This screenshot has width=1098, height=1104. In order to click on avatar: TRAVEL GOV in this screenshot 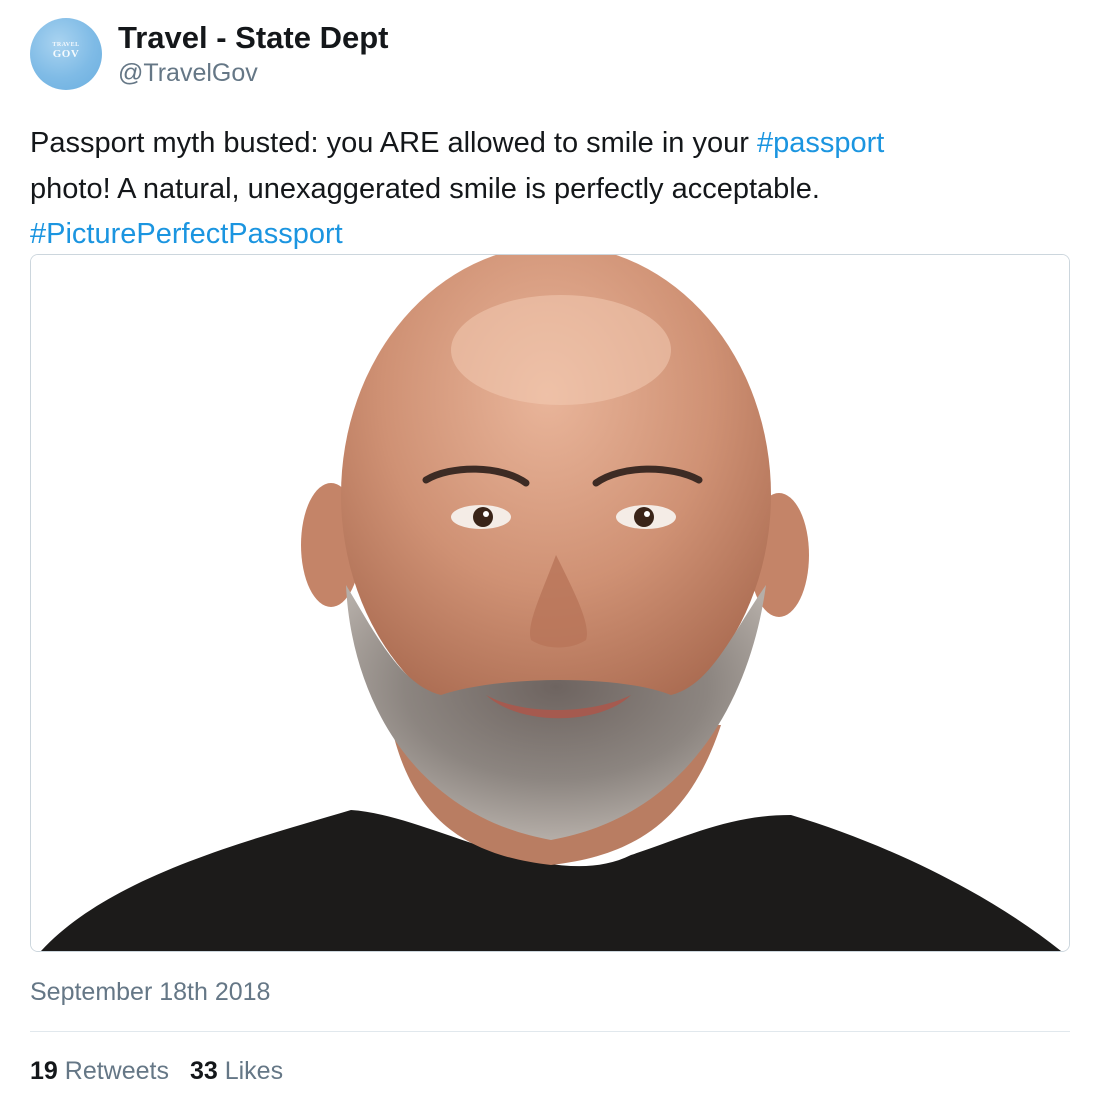, I will do `click(66, 54)`.